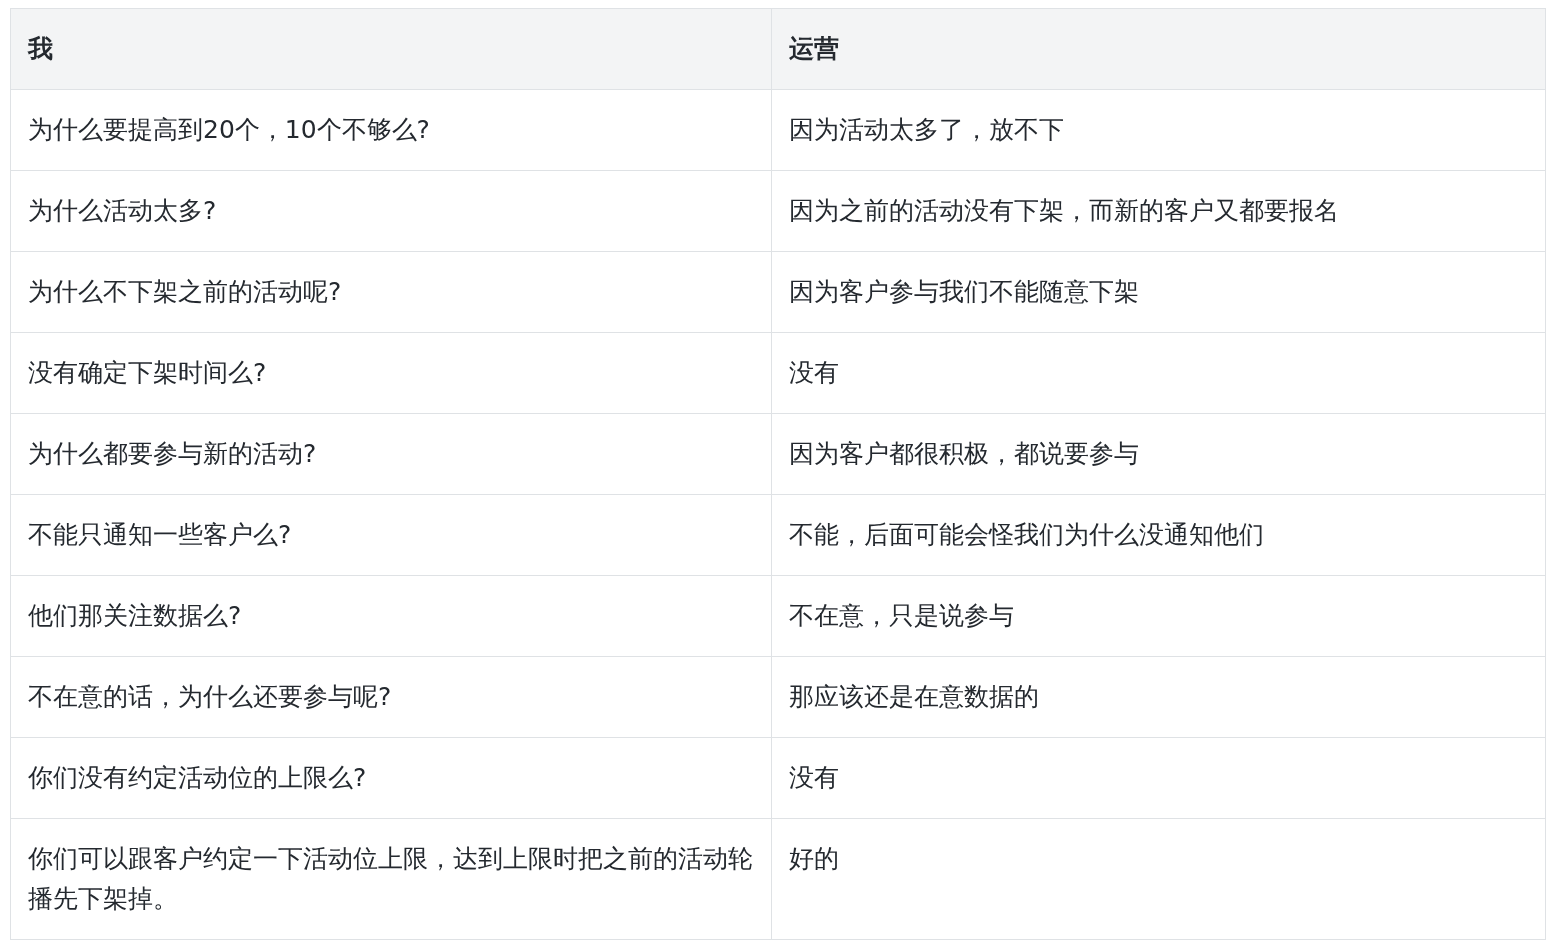  What do you see at coordinates (391, 778) in the screenshot?
I see `table-cell: 你们没有约定活动位的上限么?` at bounding box center [391, 778].